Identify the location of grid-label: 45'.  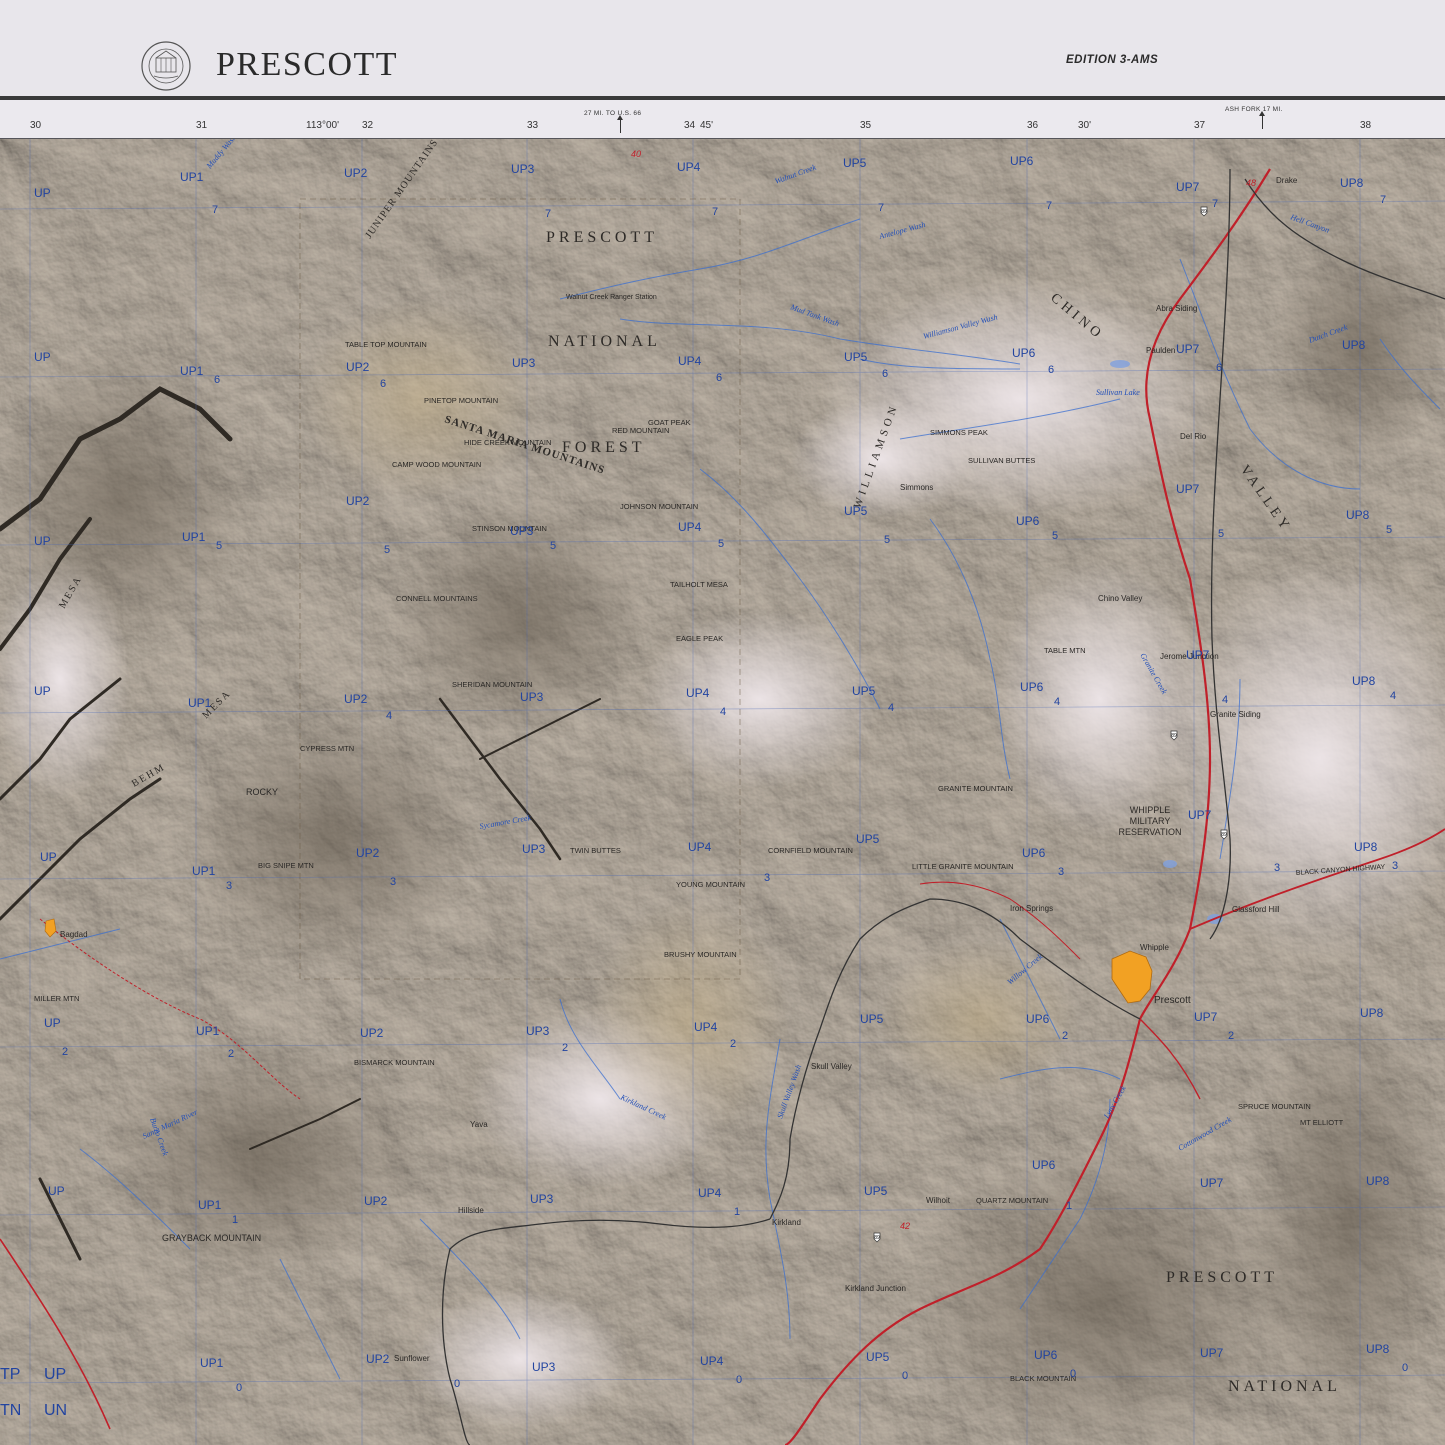
(707, 125).